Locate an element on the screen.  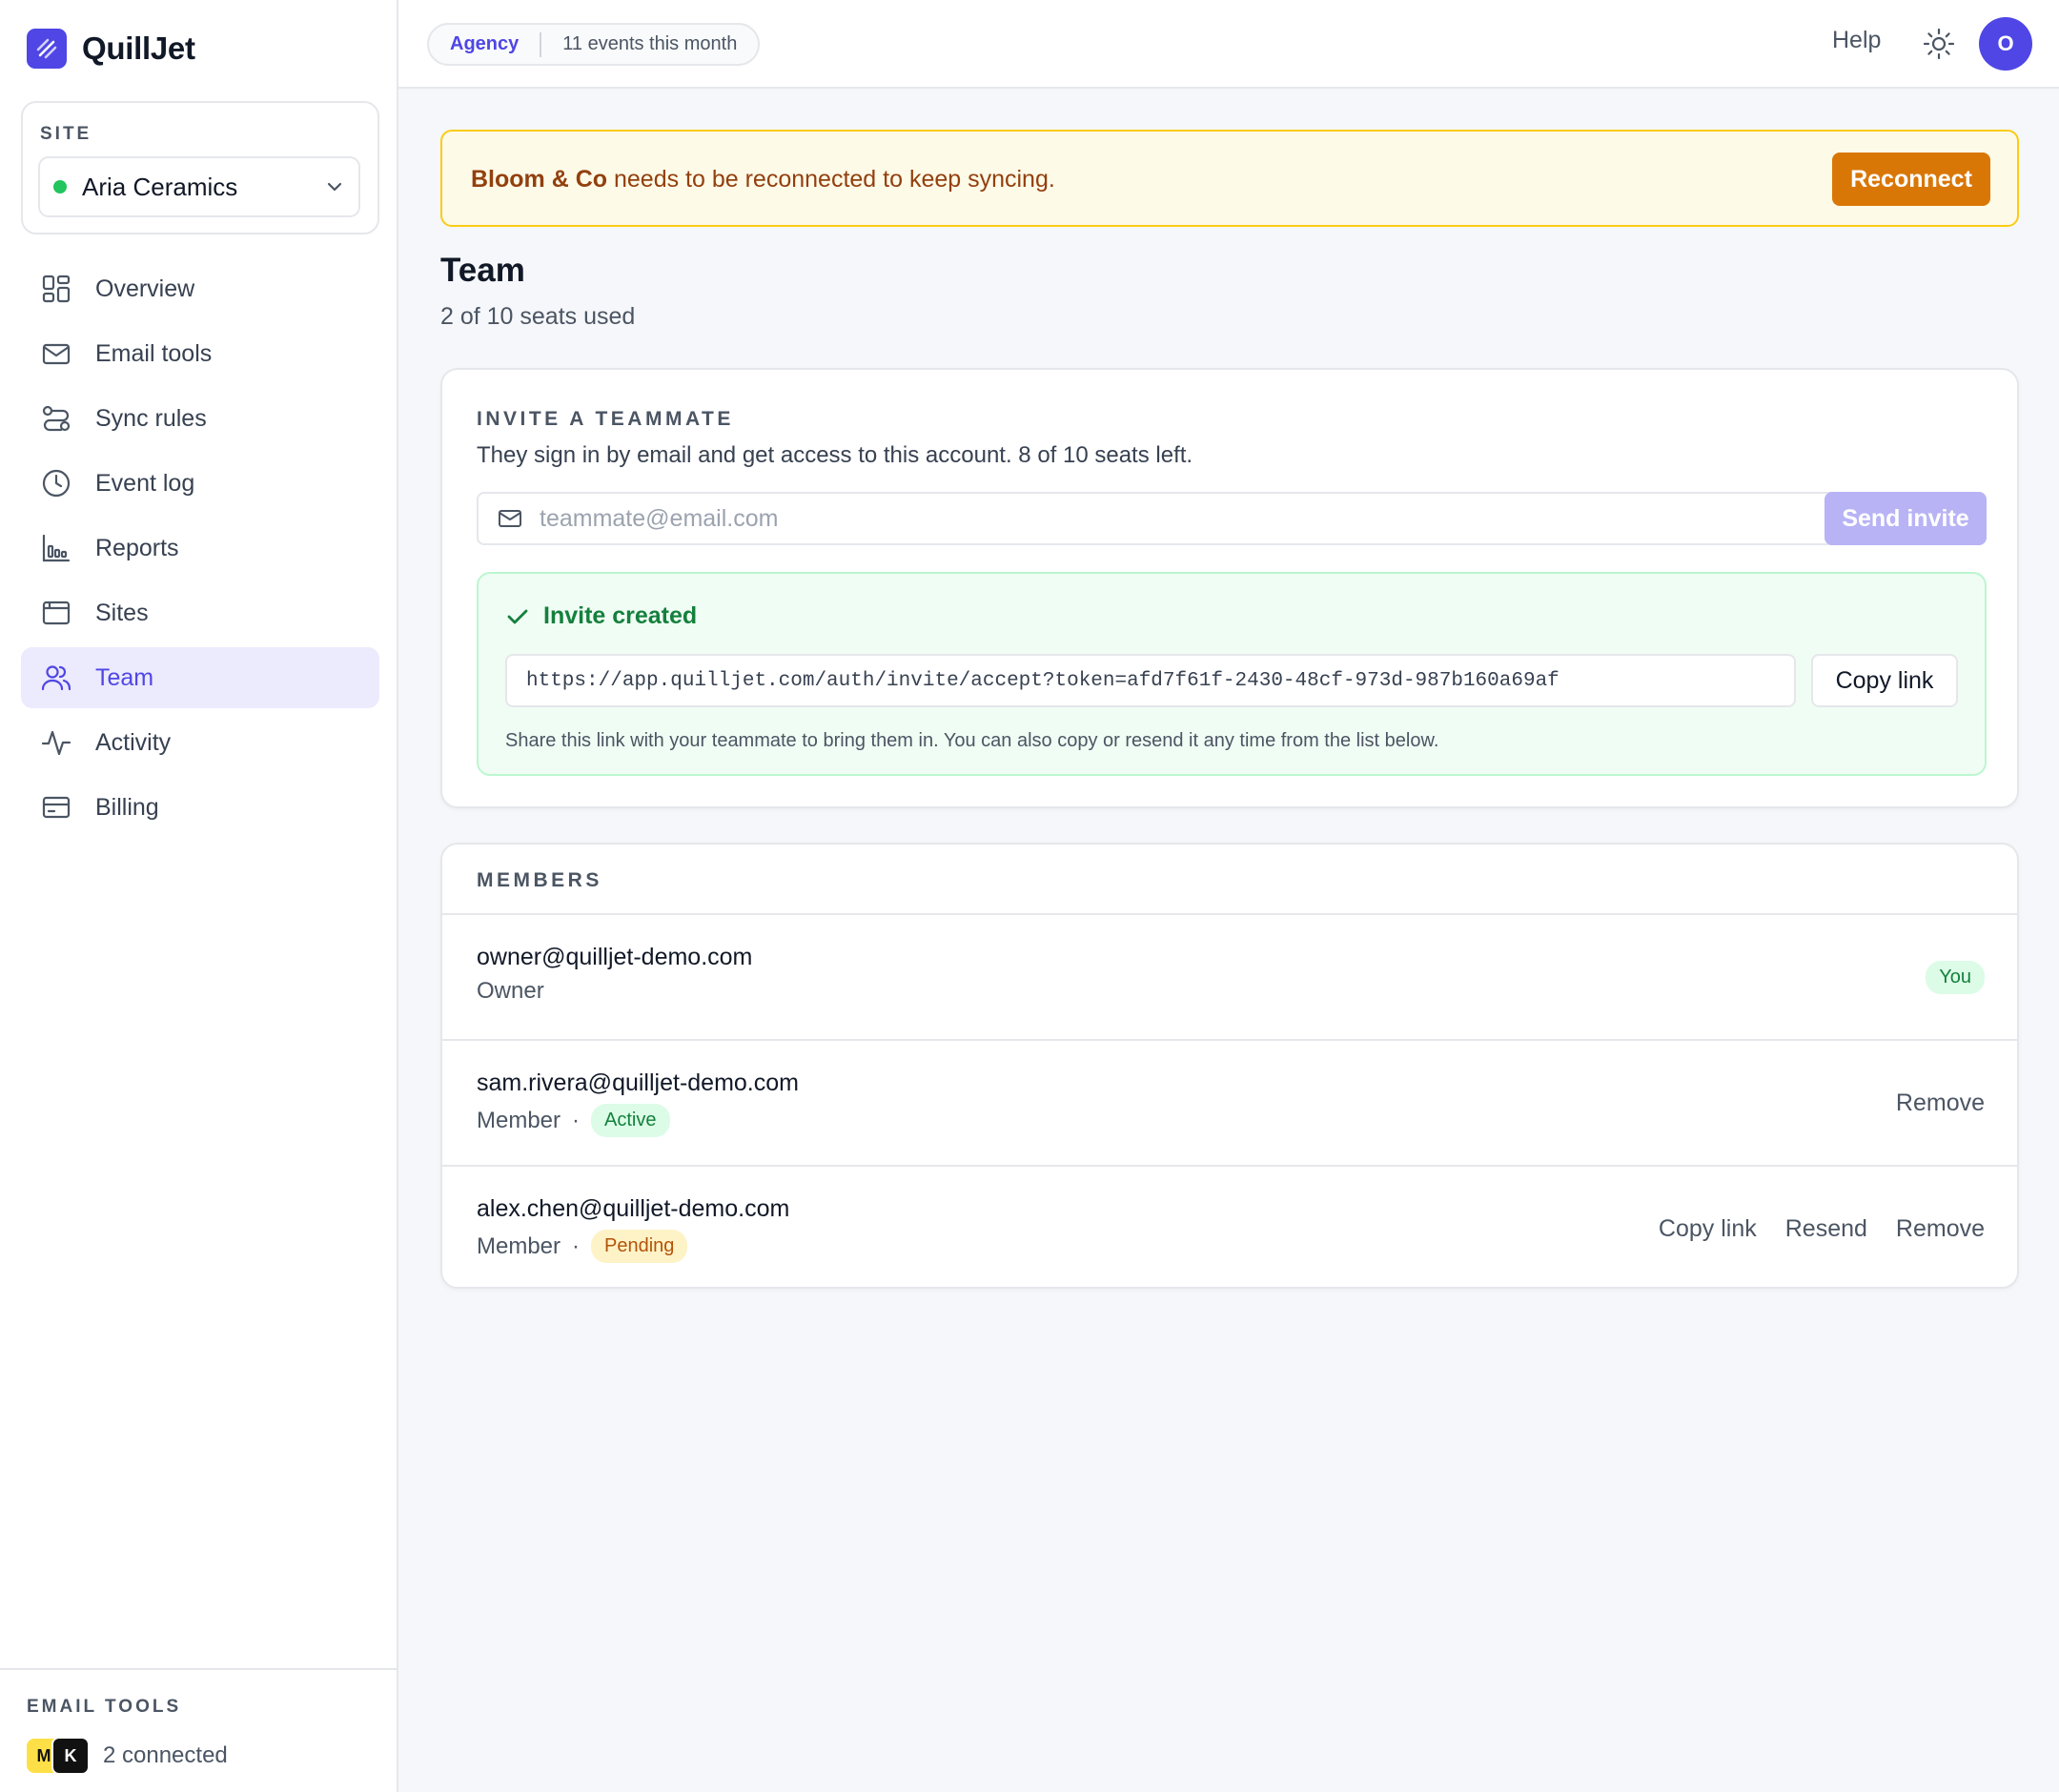
chevron-down-icon is located at coordinates (334, 186).